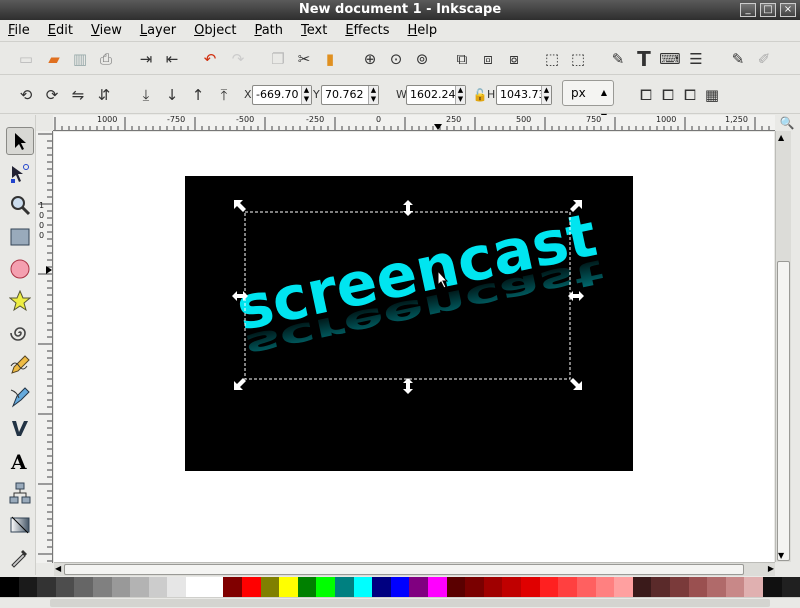 The image size is (800, 608). I want to click on rotate-ccw-icon: ⟲, so click(26, 95).